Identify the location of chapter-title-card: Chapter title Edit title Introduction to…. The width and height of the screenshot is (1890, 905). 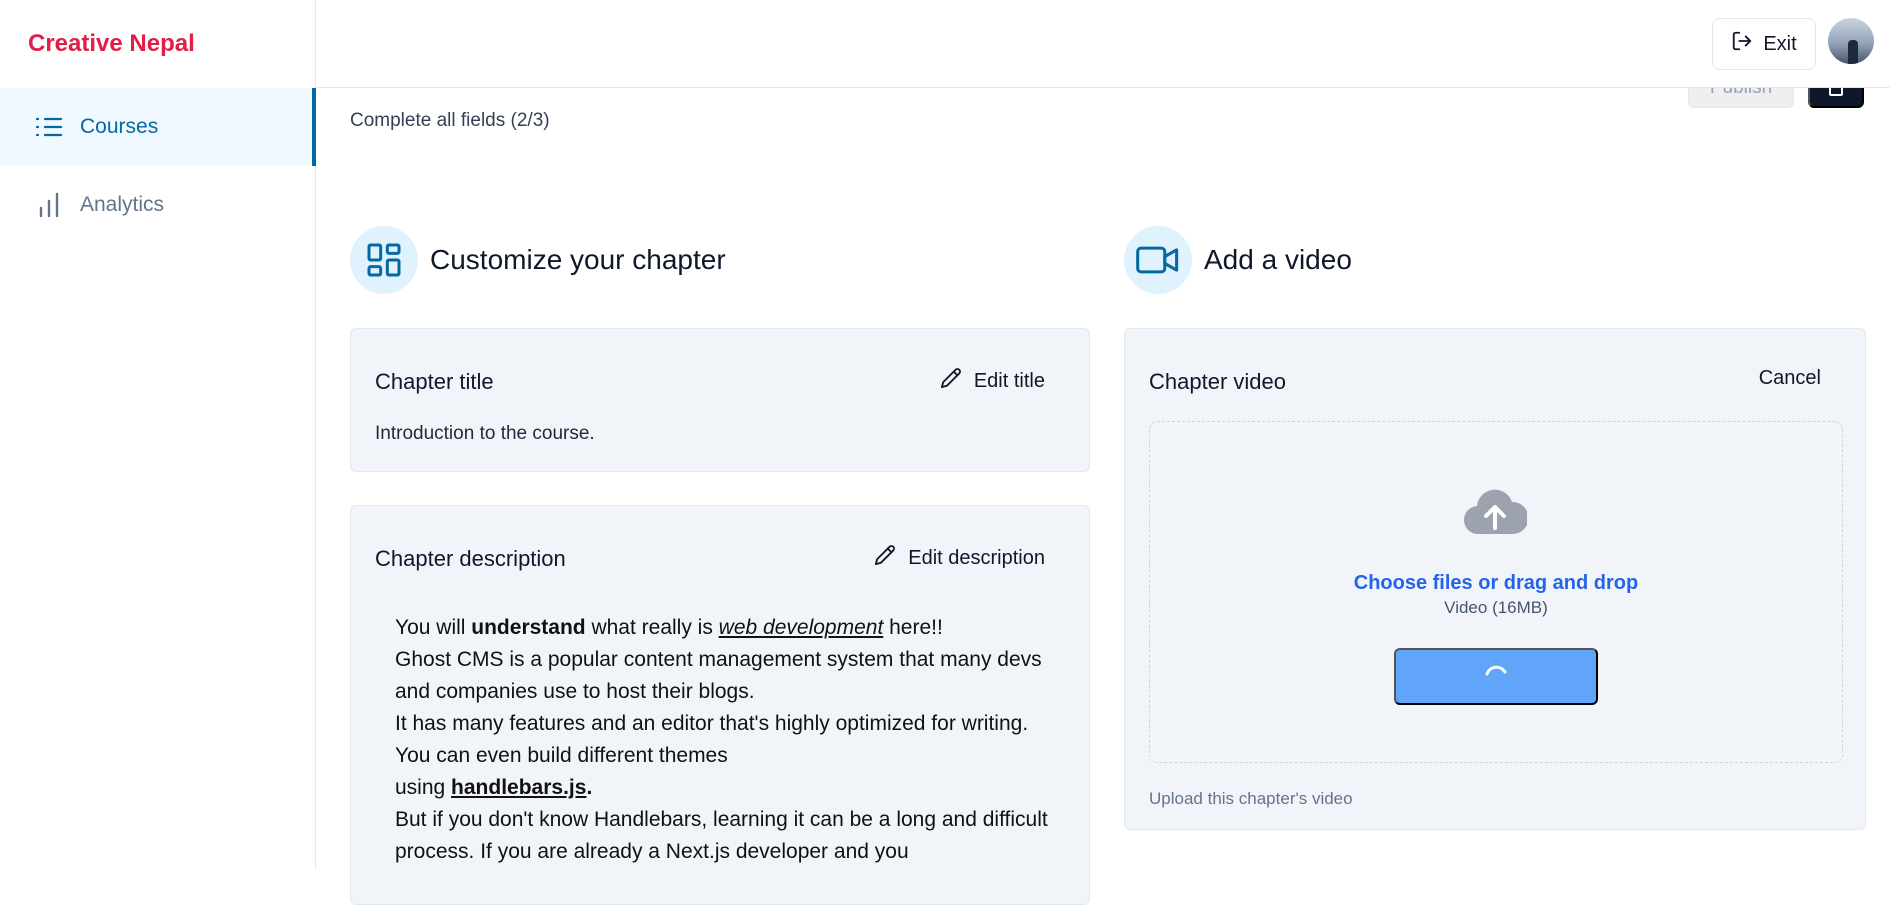
(720, 400).